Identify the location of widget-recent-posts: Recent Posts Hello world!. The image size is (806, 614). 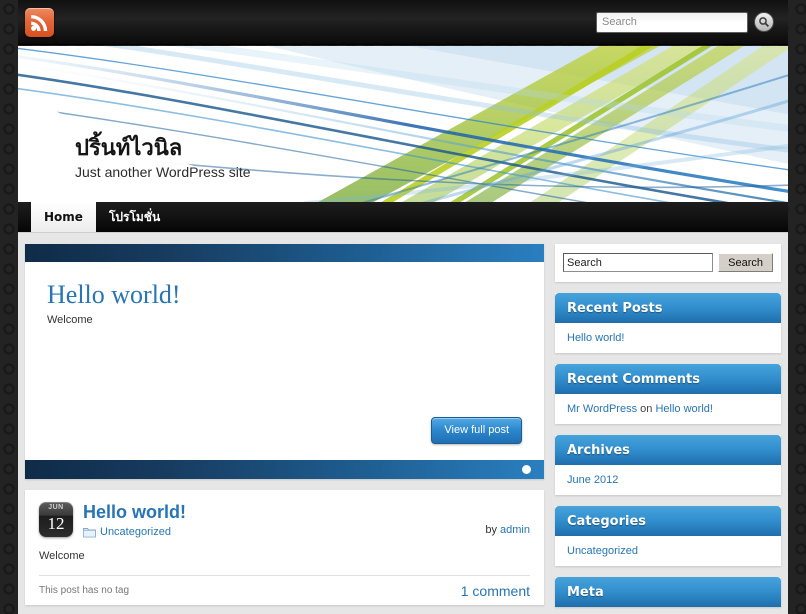
(668, 323).